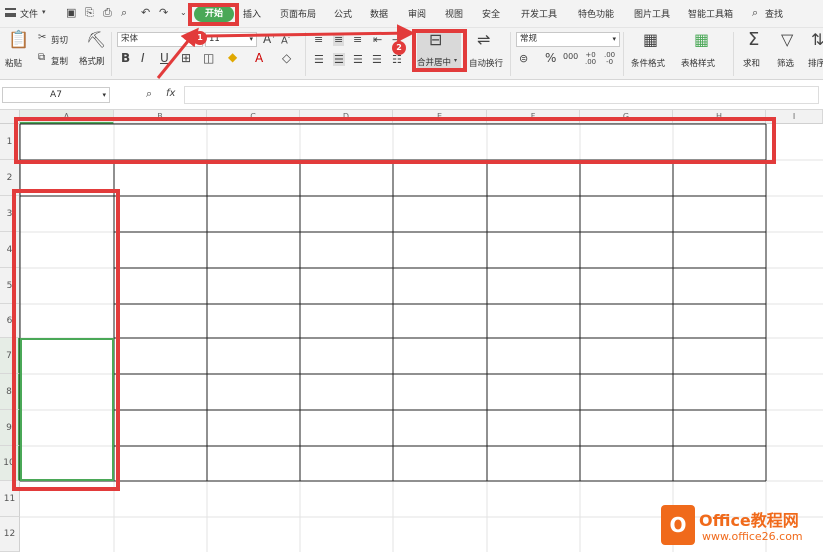 This screenshot has width=823, height=552. I want to click on align-right-icon: ☰, so click(358, 59).